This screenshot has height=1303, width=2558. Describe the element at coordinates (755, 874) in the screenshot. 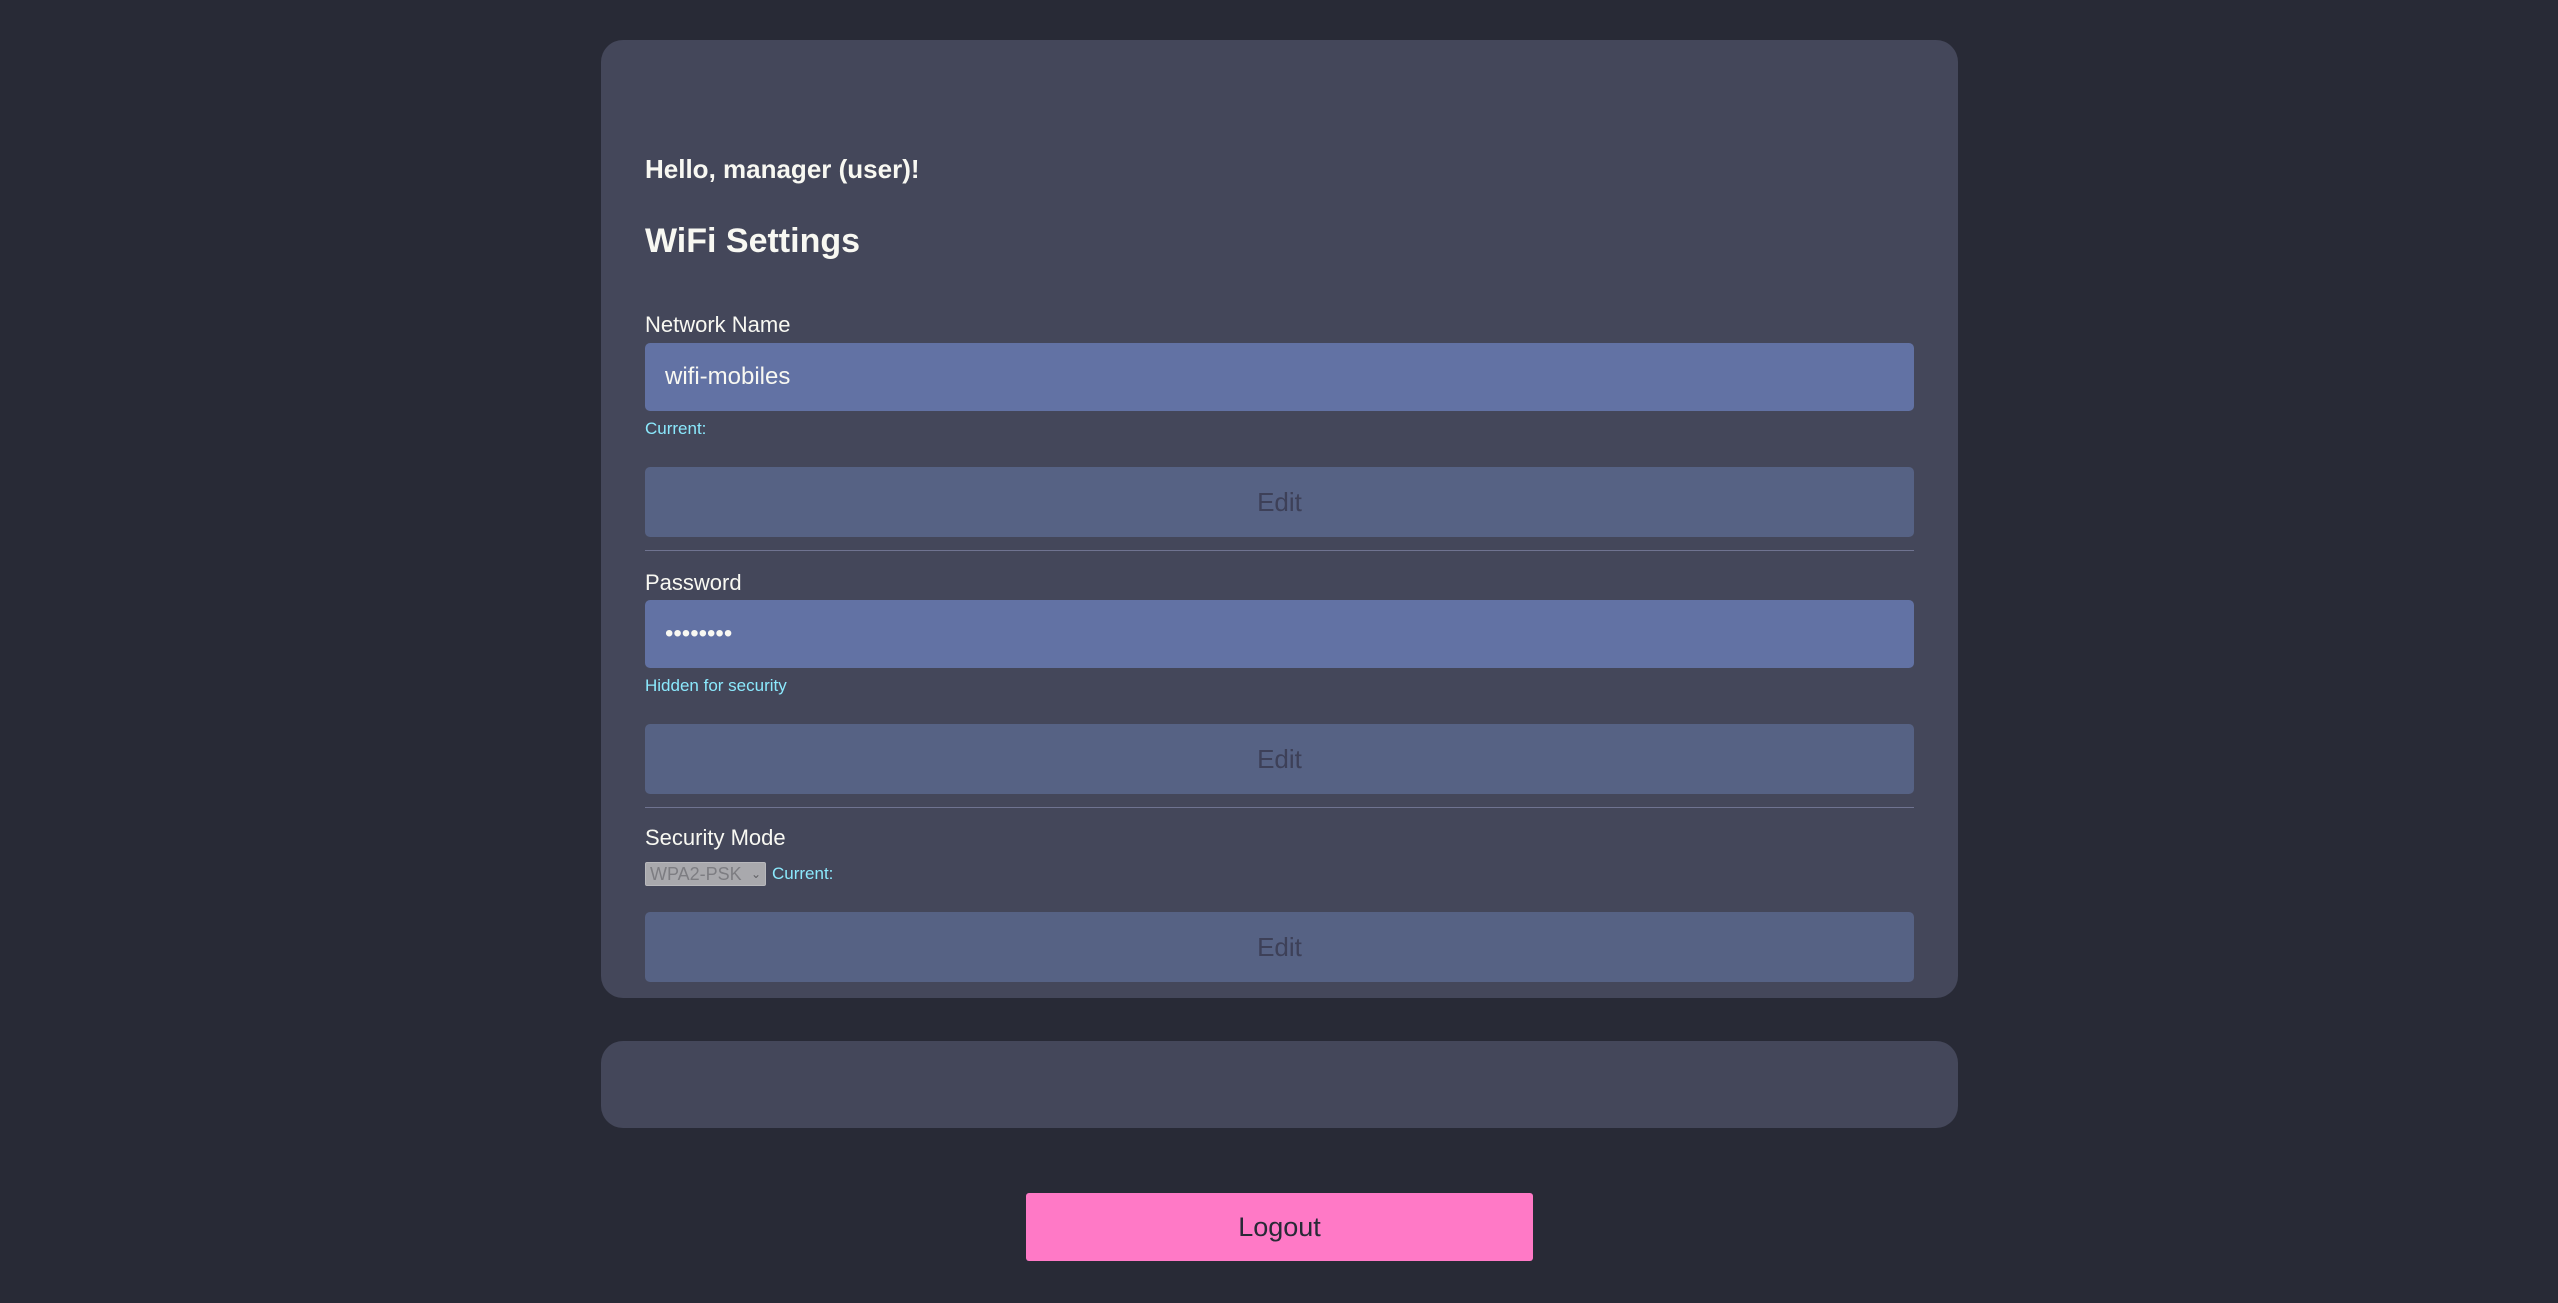

I see `chevron-down-icon: ⌄` at that location.